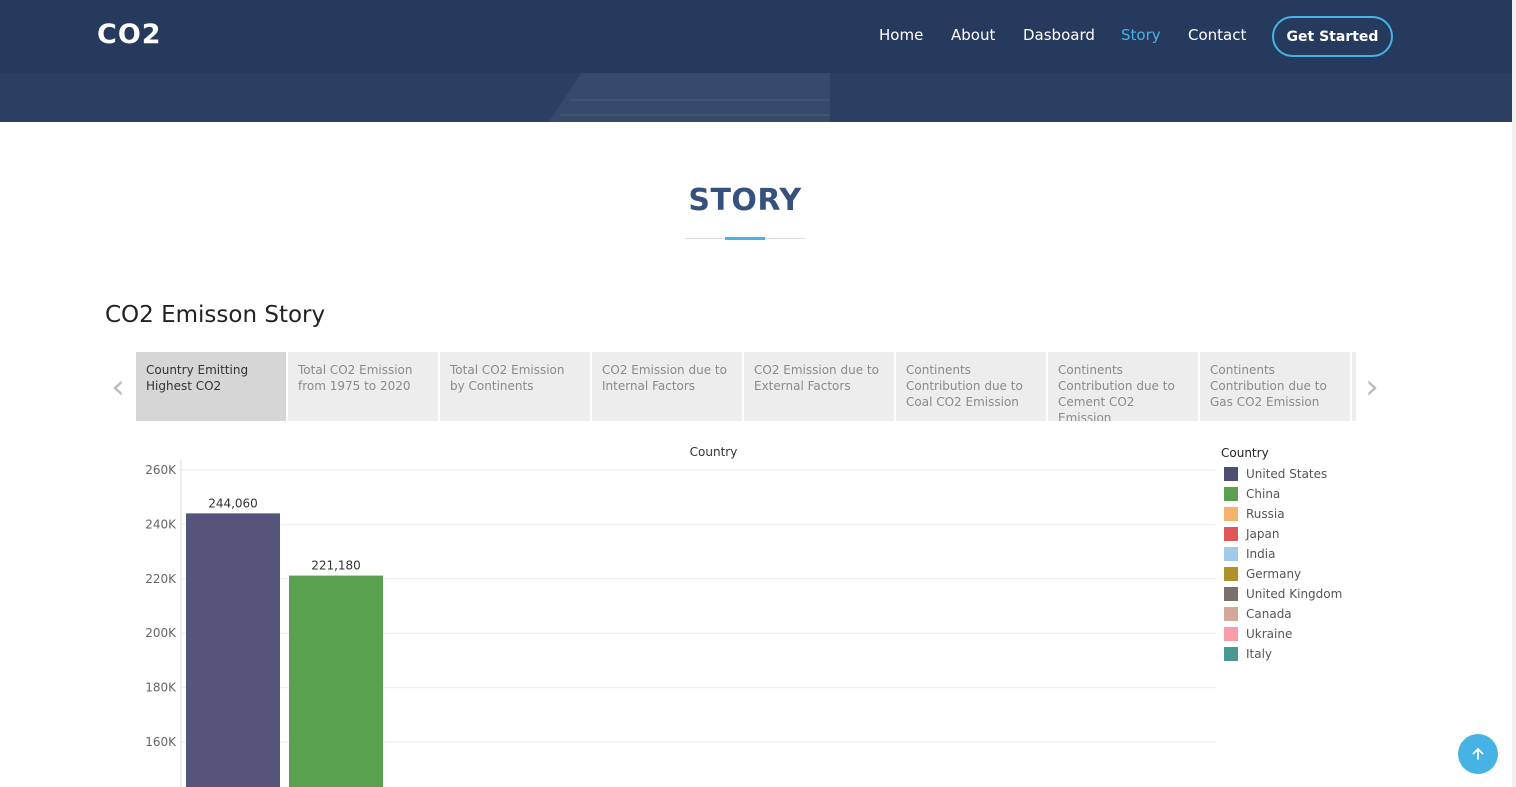 Image resolution: width=1516 pixels, height=787 pixels. What do you see at coordinates (215, 315) in the screenshot?
I see `story-heading: CO2 Emisson Story` at bounding box center [215, 315].